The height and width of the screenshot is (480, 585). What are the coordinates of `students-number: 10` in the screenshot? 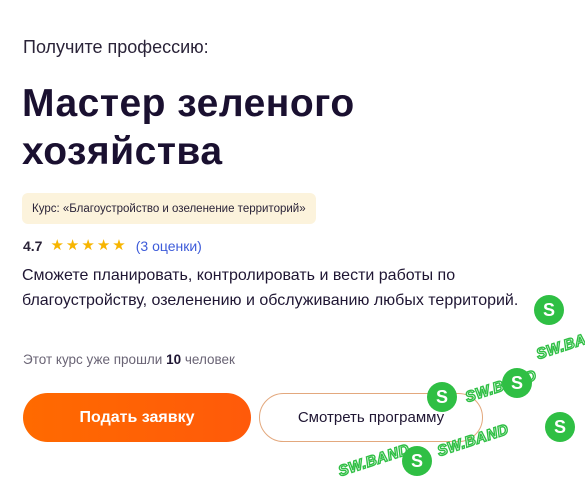 It's located at (174, 359).